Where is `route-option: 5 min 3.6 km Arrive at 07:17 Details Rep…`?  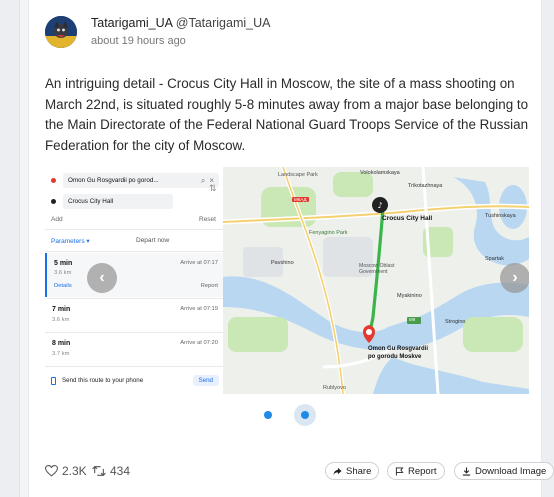
route-option: 5 min 3.6 km Arrive at 07:17 Details Rep… is located at coordinates (134, 275).